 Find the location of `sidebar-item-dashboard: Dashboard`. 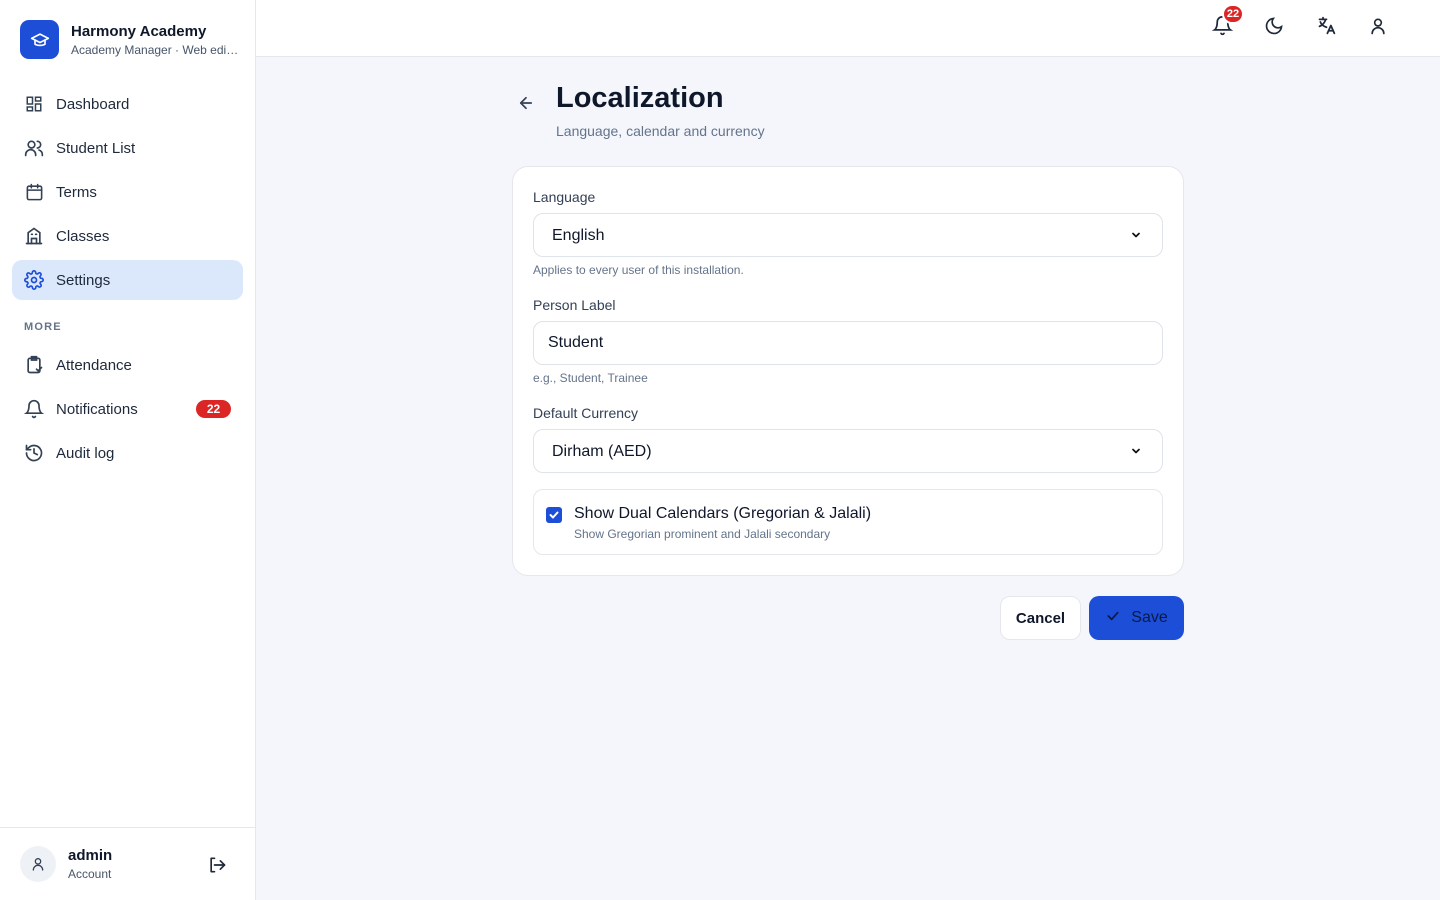

sidebar-item-dashboard: Dashboard is located at coordinates (127, 104).